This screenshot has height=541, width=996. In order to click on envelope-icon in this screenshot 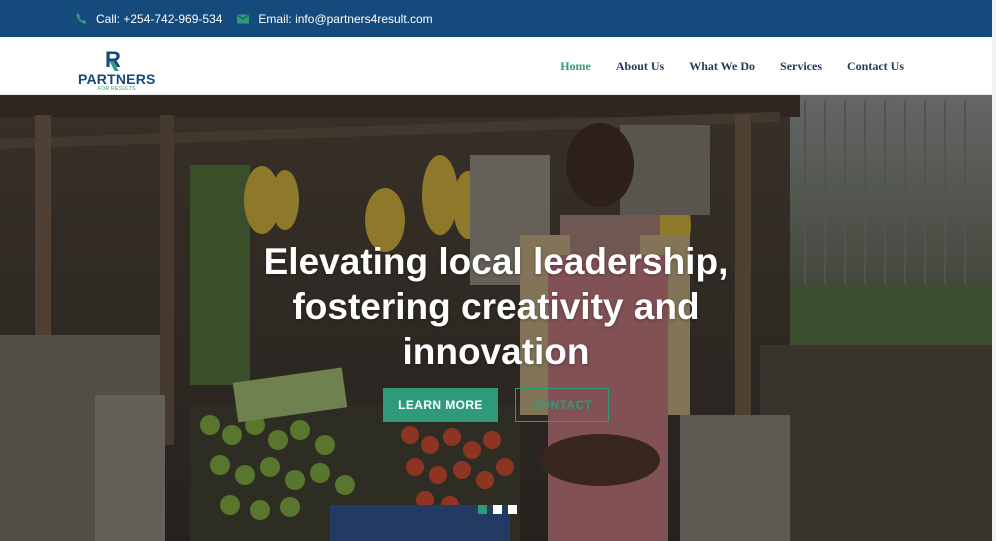, I will do `click(243, 19)`.